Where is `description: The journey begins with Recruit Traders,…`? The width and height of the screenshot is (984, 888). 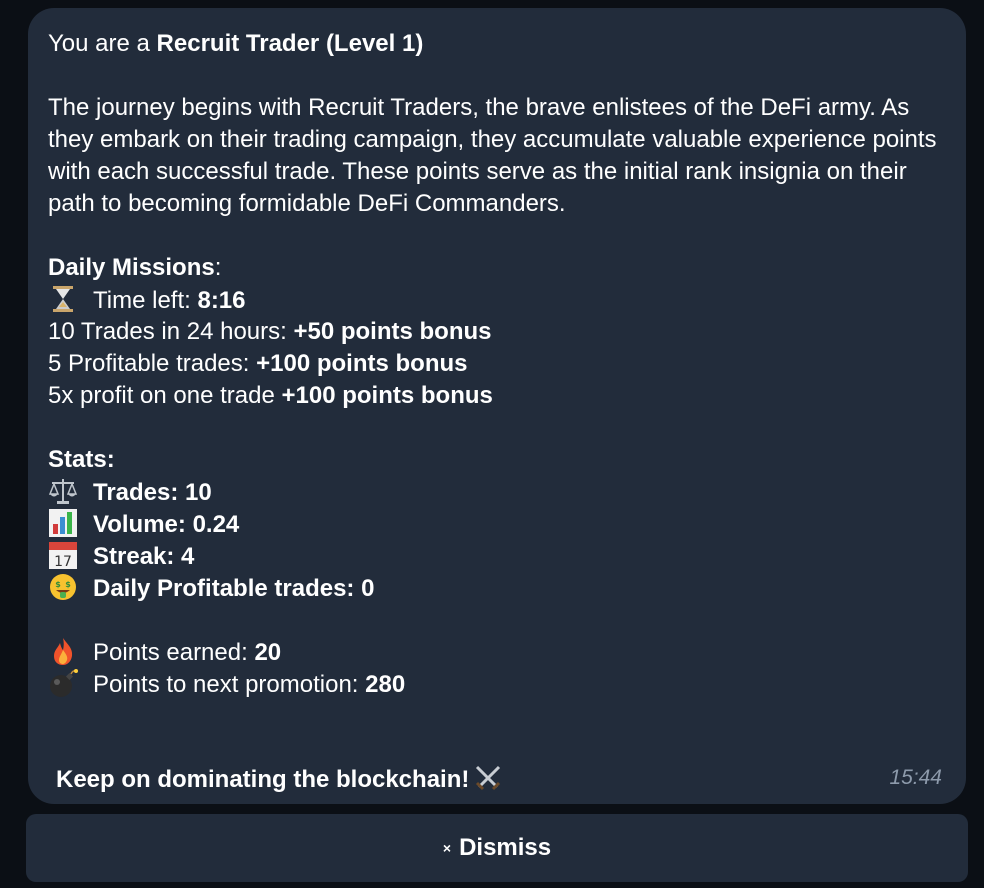
description: The journey begins with Recruit Traders,… is located at coordinates (492, 155).